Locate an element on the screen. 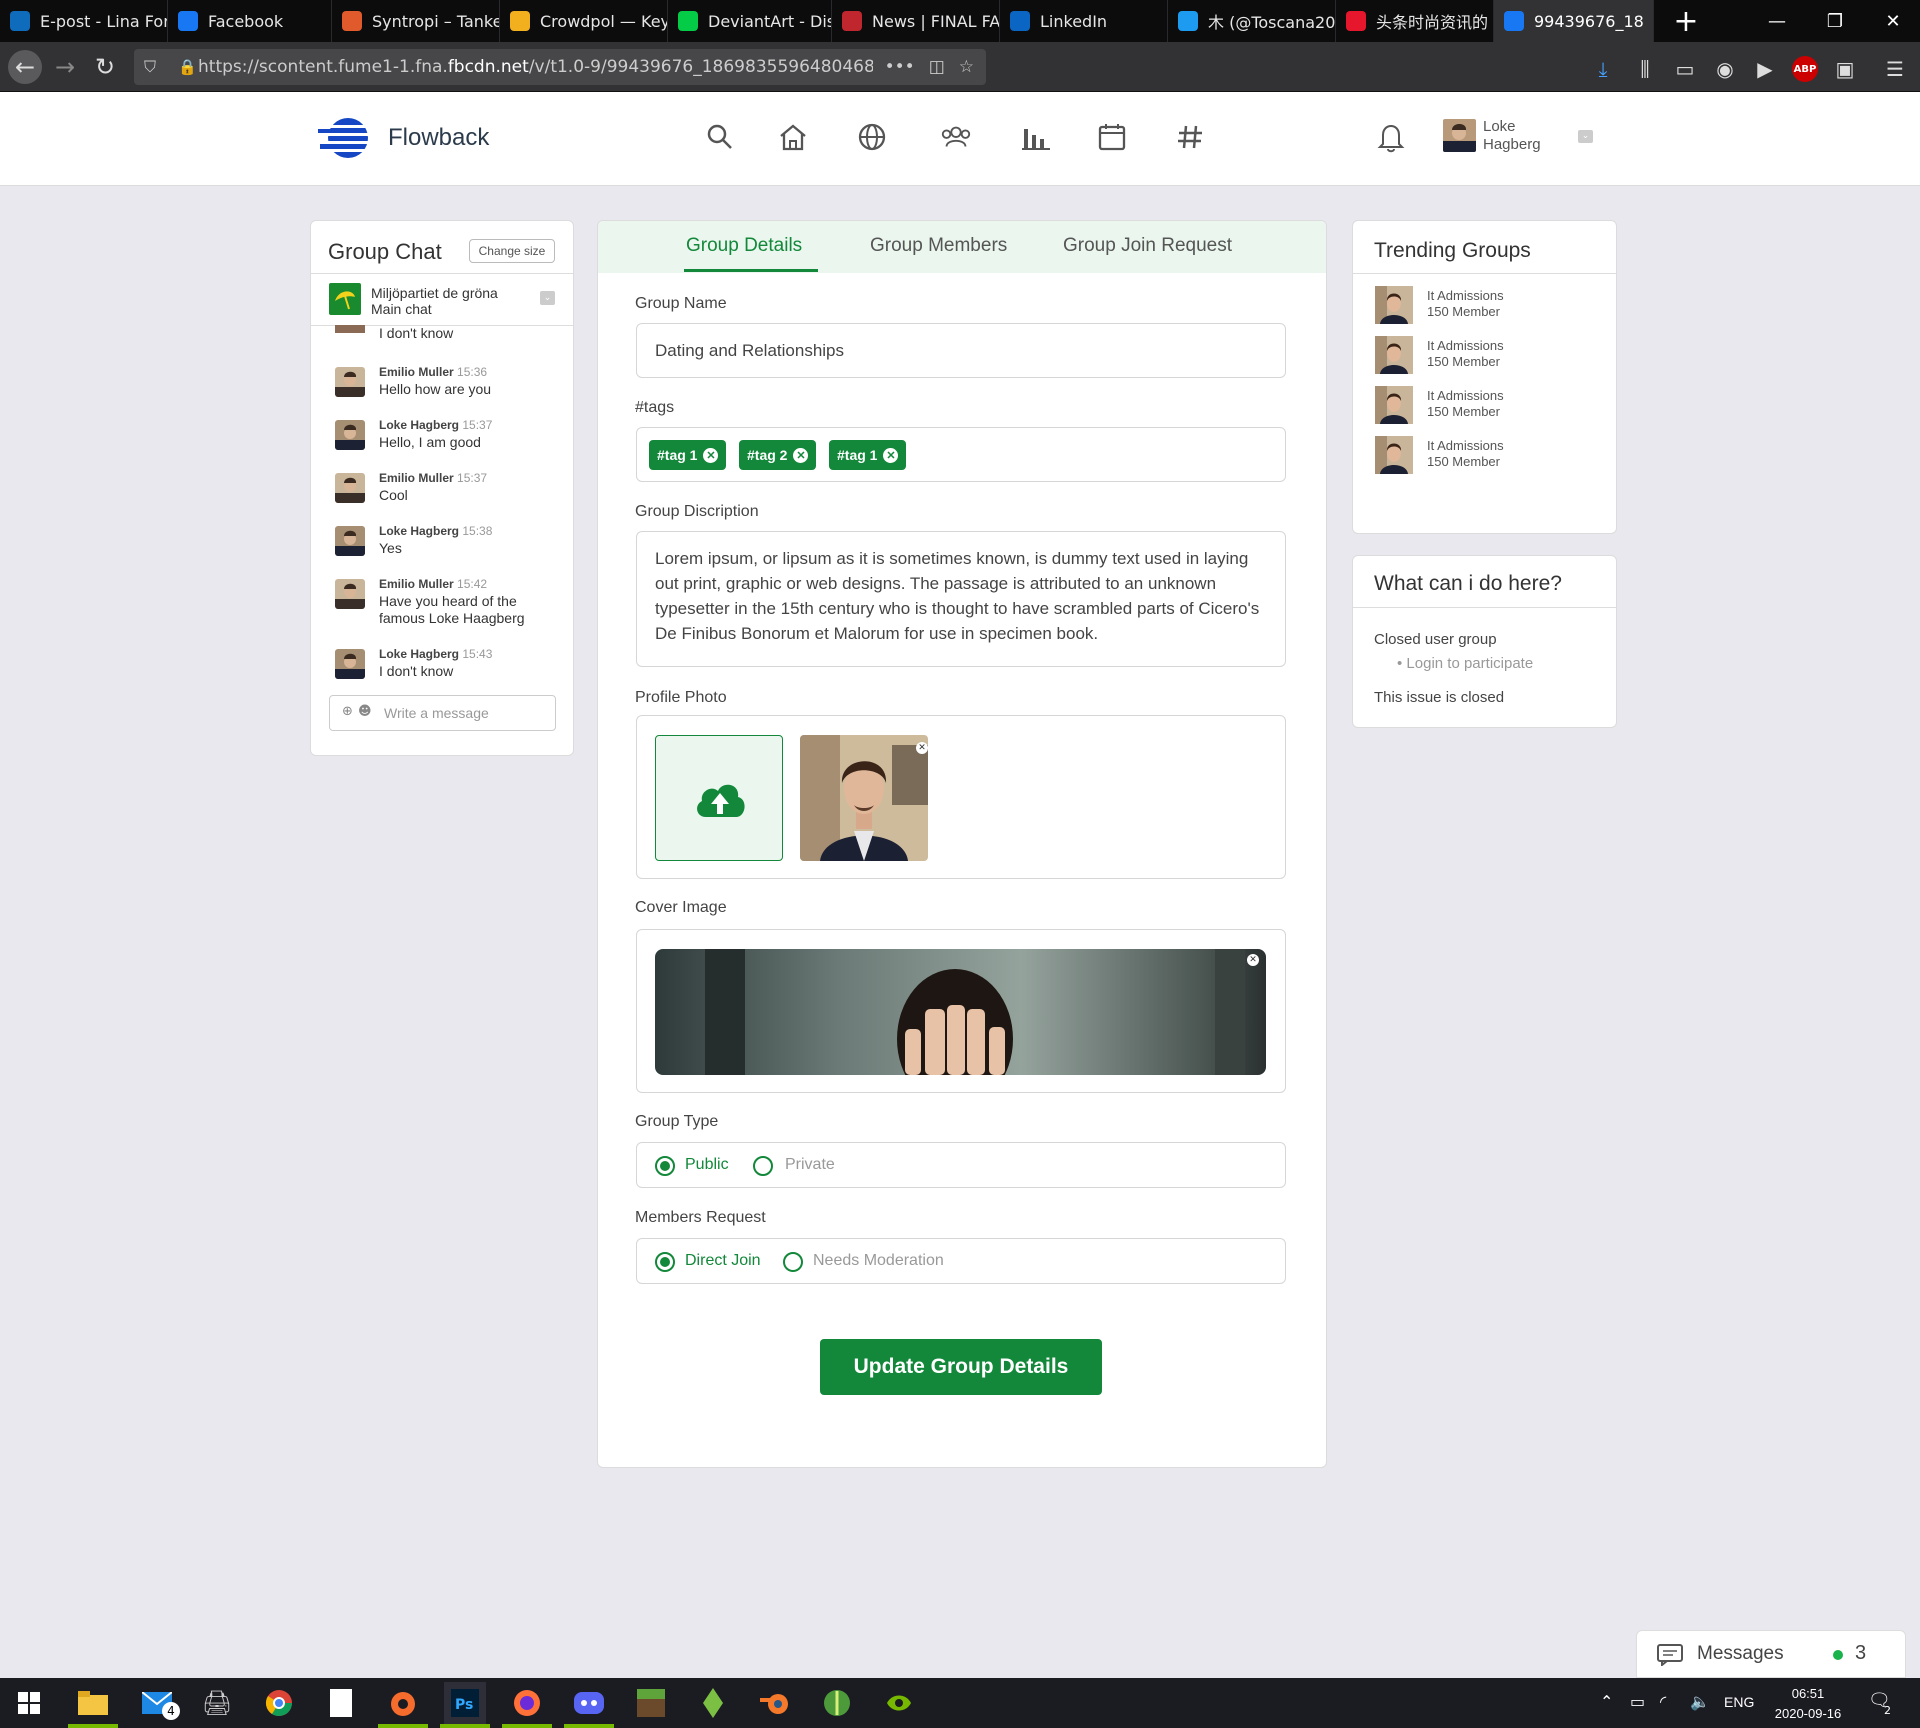 This screenshot has width=1920, height=1728. tab-group-details: Group Details is located at coordinates (744, 246).